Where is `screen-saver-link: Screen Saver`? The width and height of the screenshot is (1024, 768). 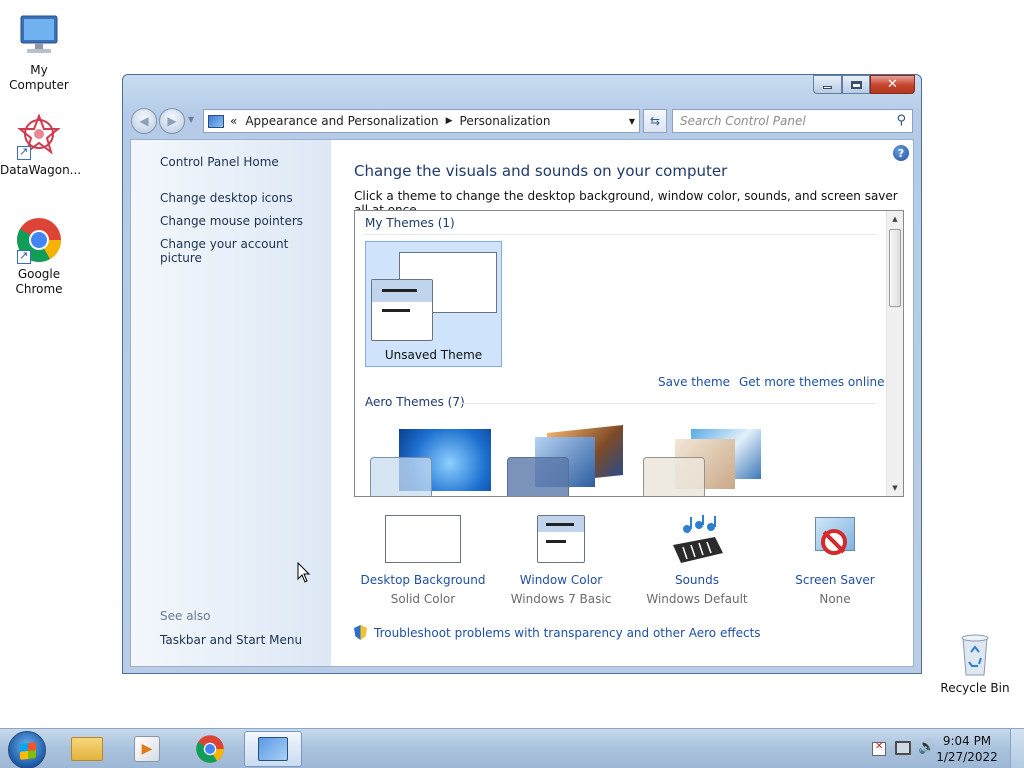
screen-saver-link: Screen Saver is located at coordinates (835, 580).